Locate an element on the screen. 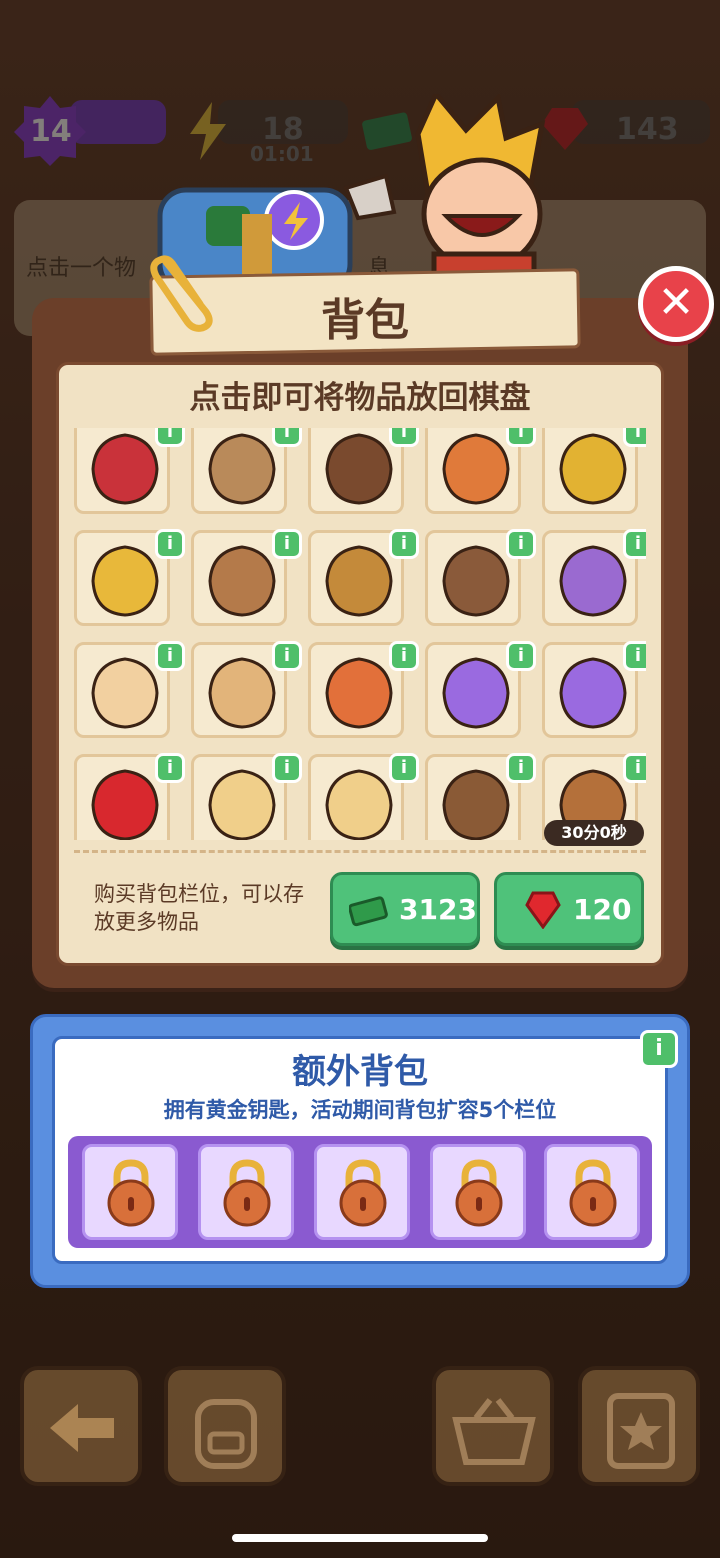 This screenshot has height=1558, width=720. inventory-slot-pocket-watch: i is located at coordinates (363, 577).